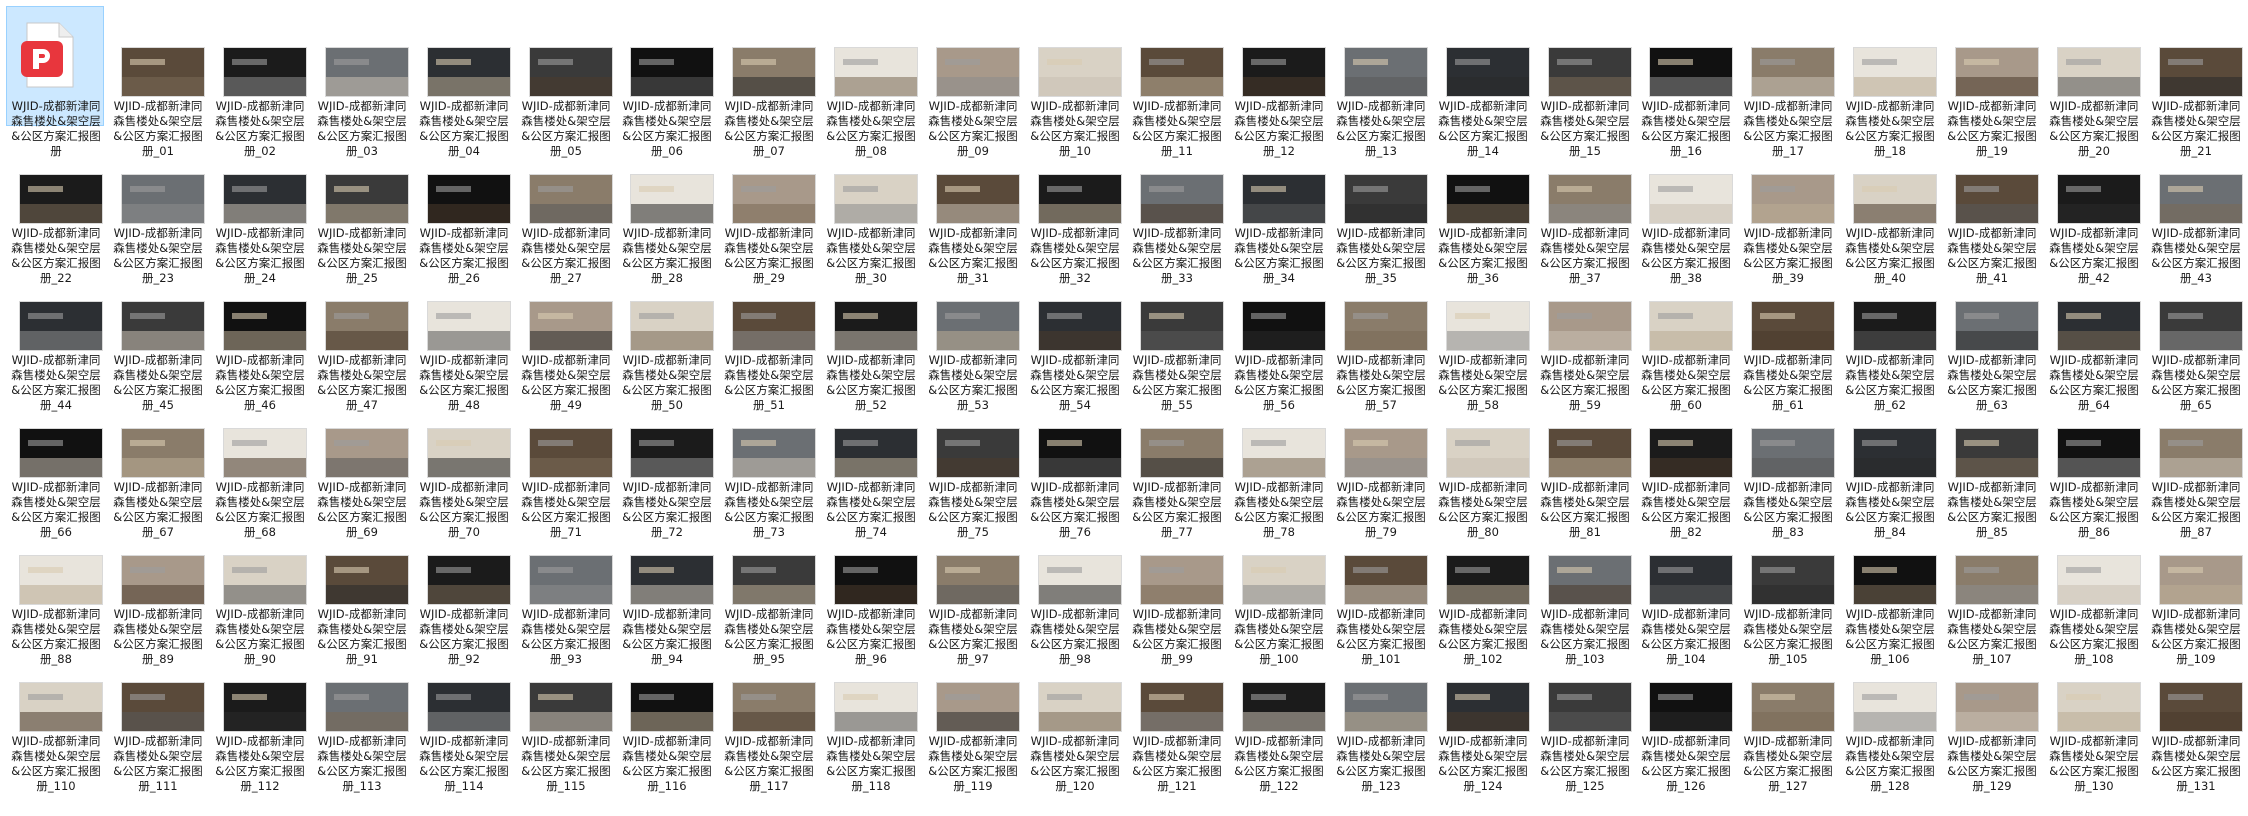 Image resolution: width=2248 pixels, height=816 pixels. Describe the element at coordinates (565, 463) in the screenshot. I see `image-file-item: WJID-成都新津同森售楼处&架空层&公区方案汇报图册_71` at that location.